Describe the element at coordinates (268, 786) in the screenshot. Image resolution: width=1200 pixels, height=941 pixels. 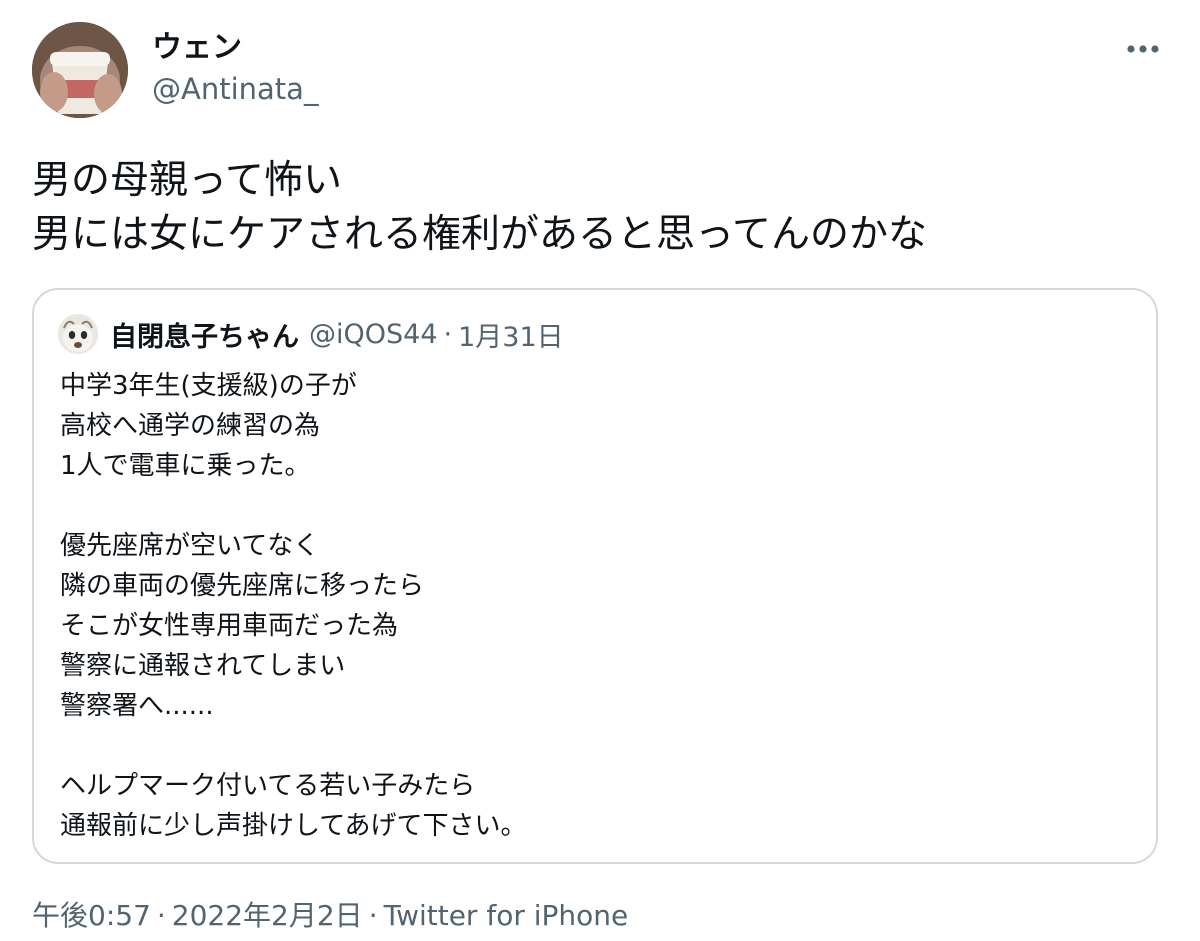
I see `quoted-text-line: ヘルプマーク付いてる若い子みたら` at that location.